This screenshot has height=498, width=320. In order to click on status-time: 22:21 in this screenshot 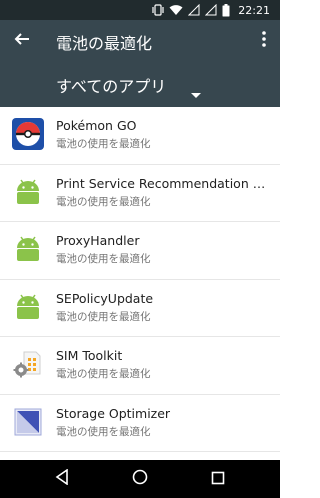, I will do `click(254, 10)`.